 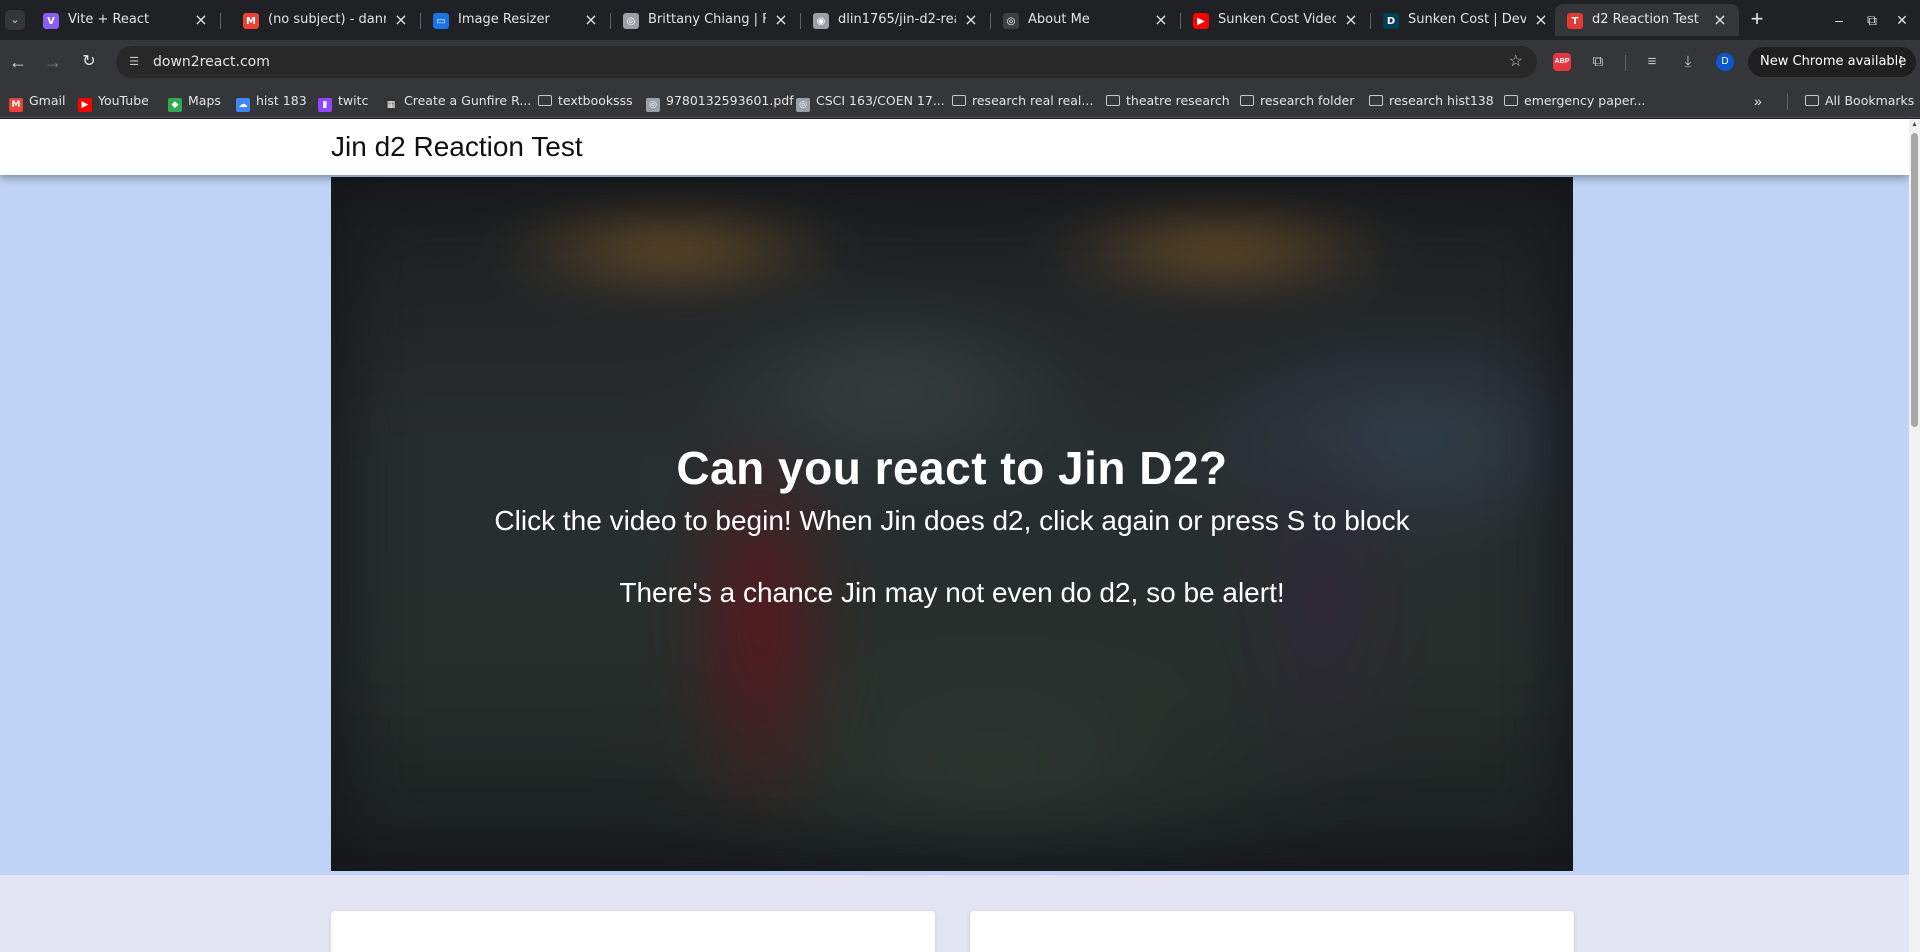 I want to click on tab-3: ▭ Image Resizer ×, so click(x=516, y=20).